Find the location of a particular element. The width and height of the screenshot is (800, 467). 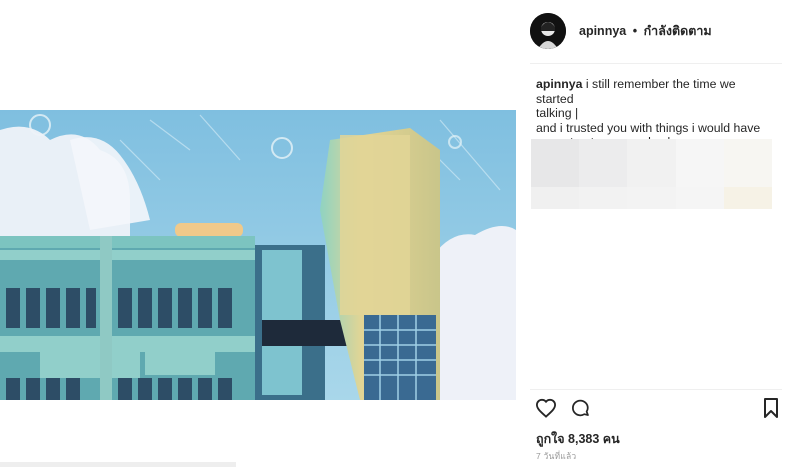

following-button: กำลังติดตาม is located at coordinates (678, 31).